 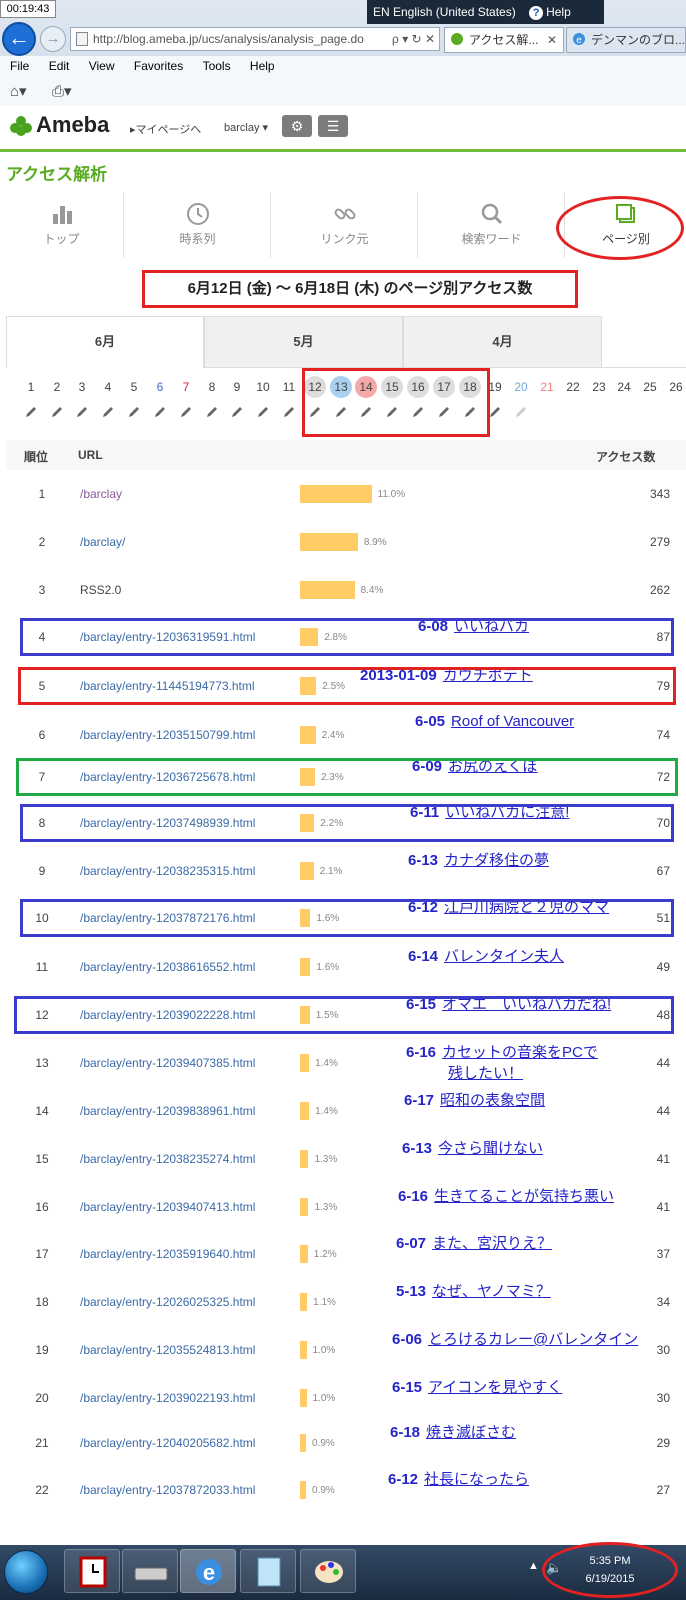 What do you see at coordinates (26, 1572) in the screenshot?
I see `start-button` at bounding box center [26, 1572].